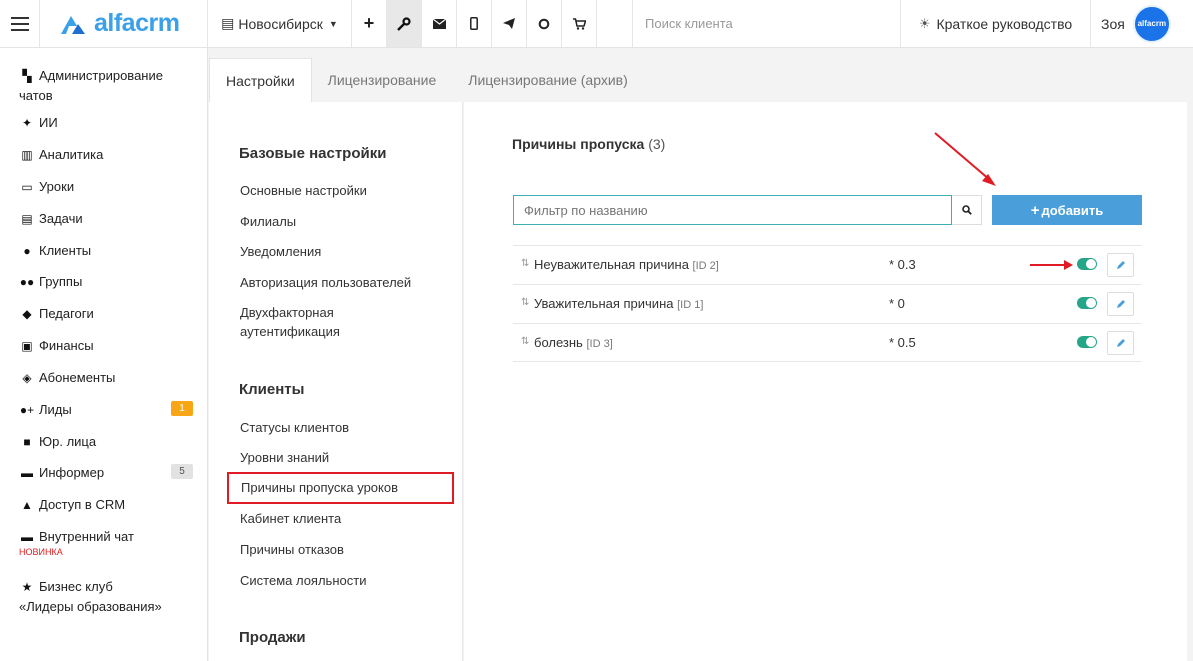  I want to click on table-row: ⇅ Неуважительная причина [ID 2] * 0.3, so click(827, 264).